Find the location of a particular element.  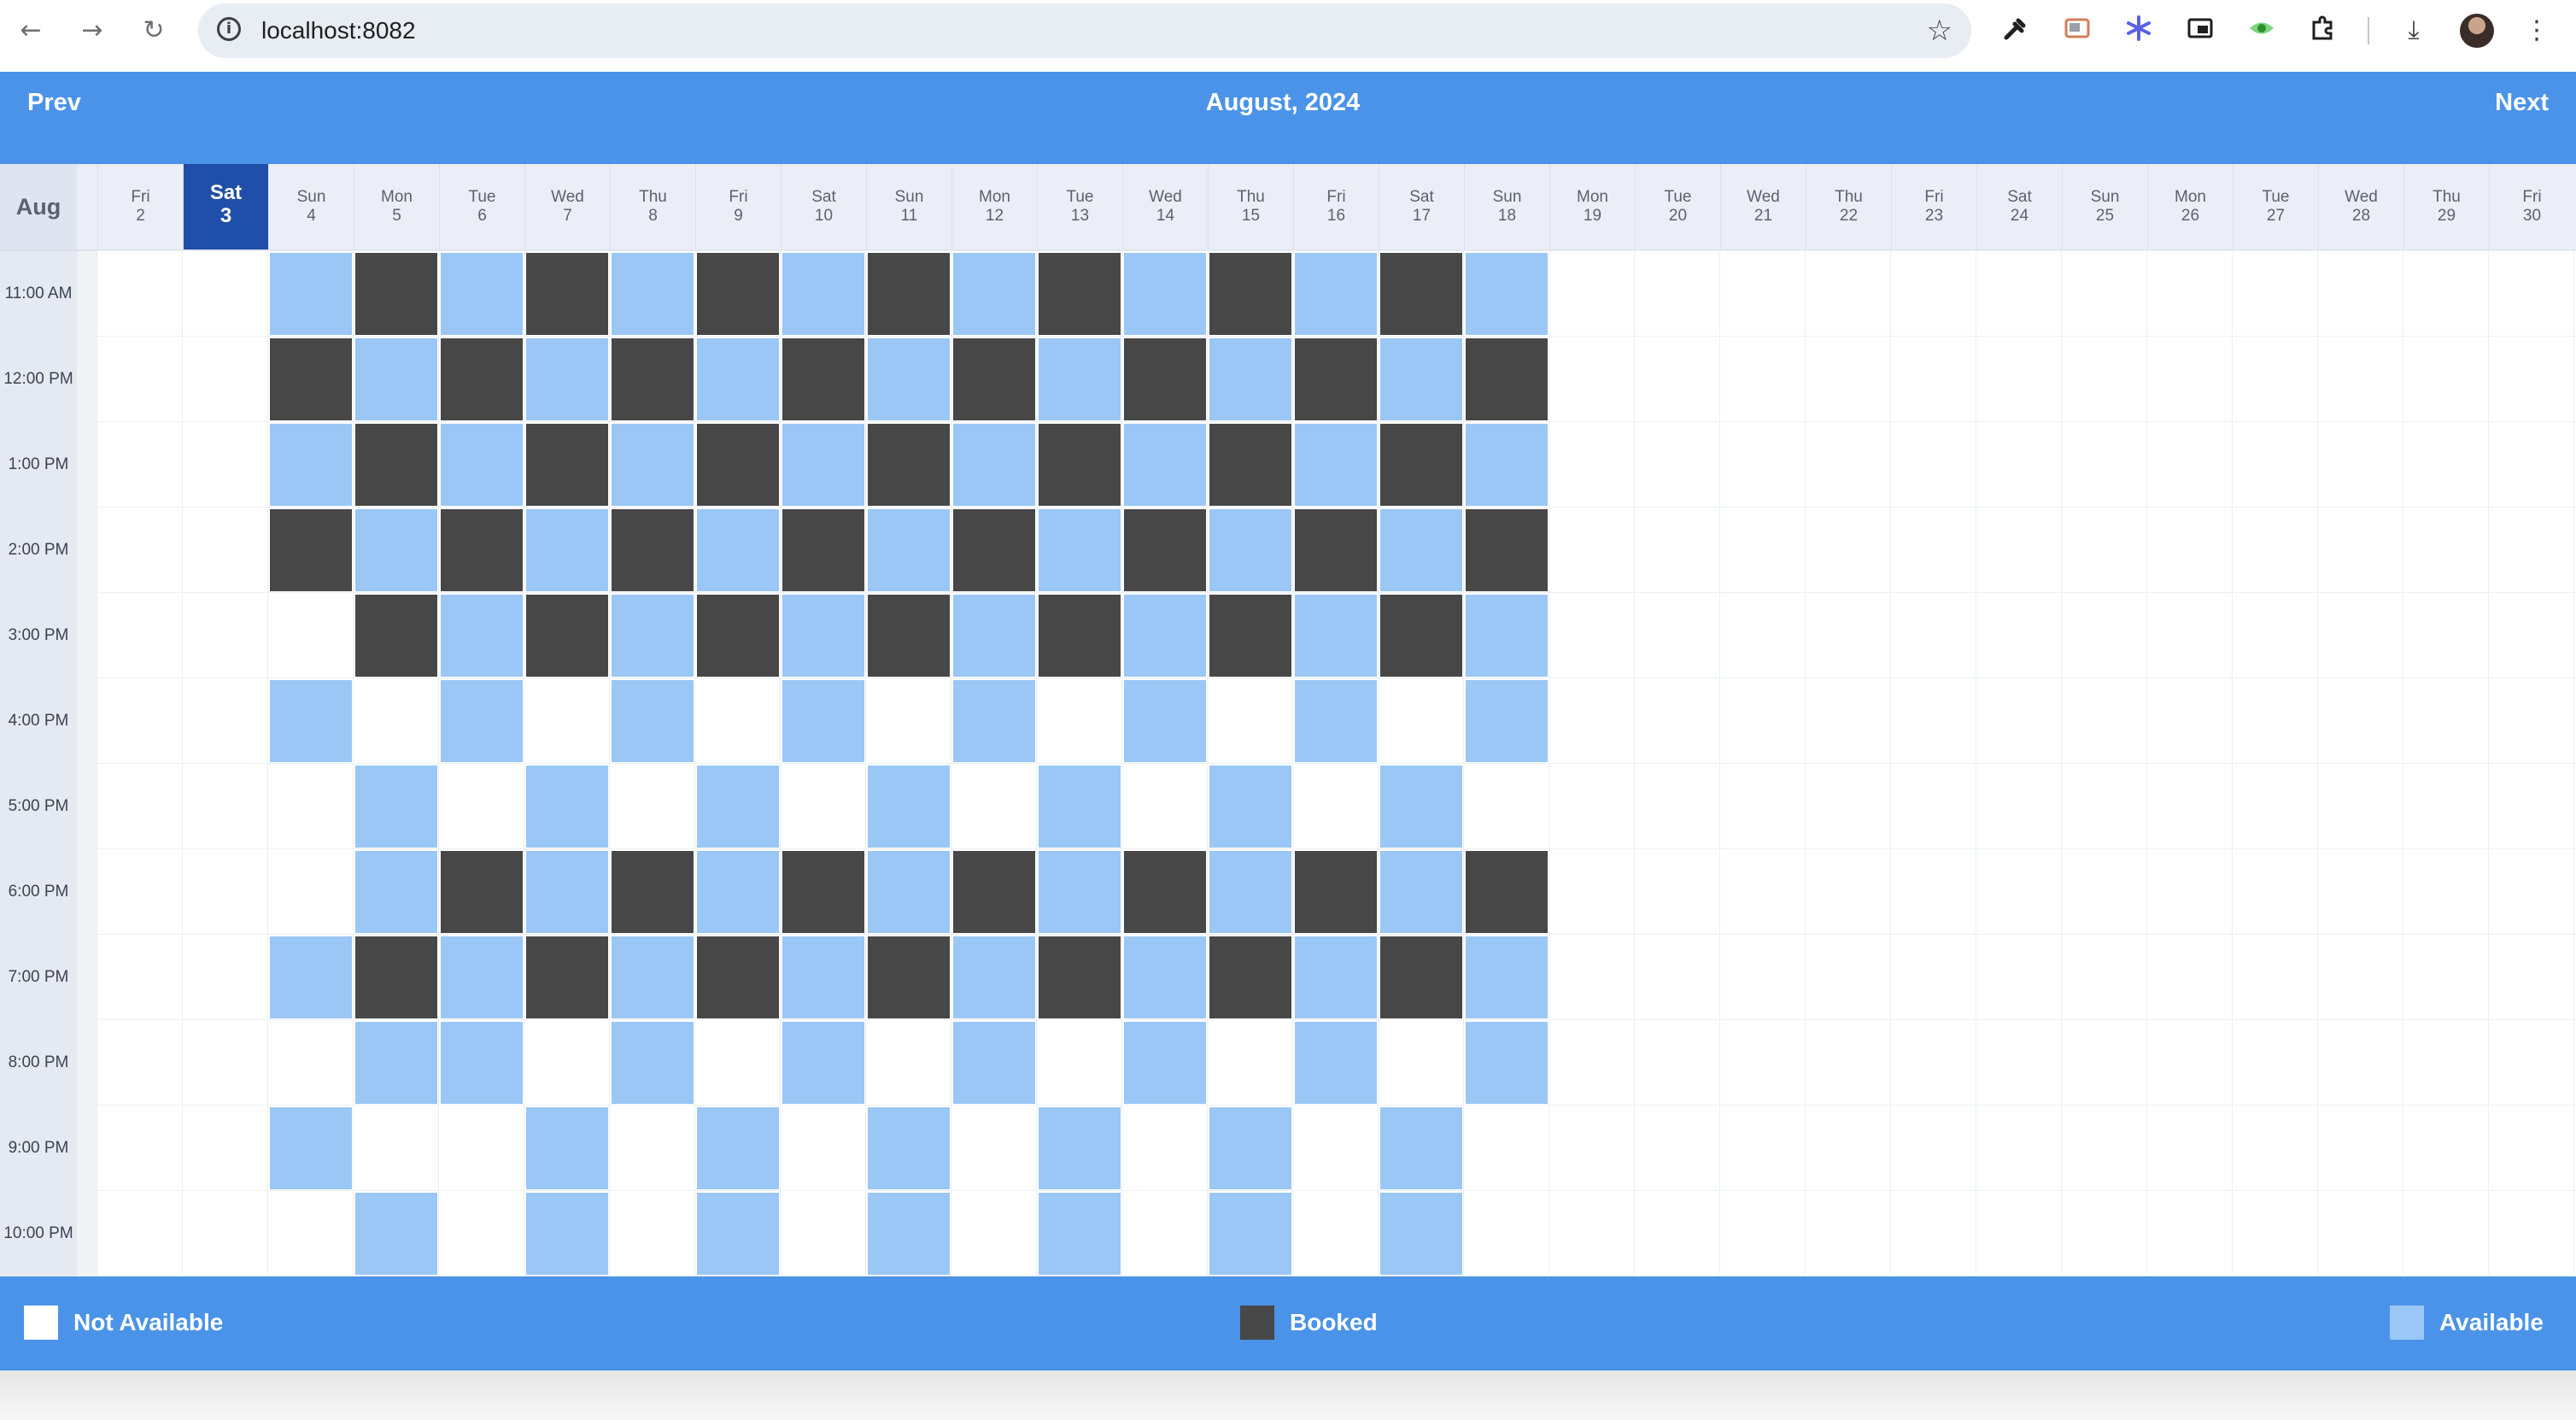

picture-in-picture-icon is located at coordinates (2200, 31).